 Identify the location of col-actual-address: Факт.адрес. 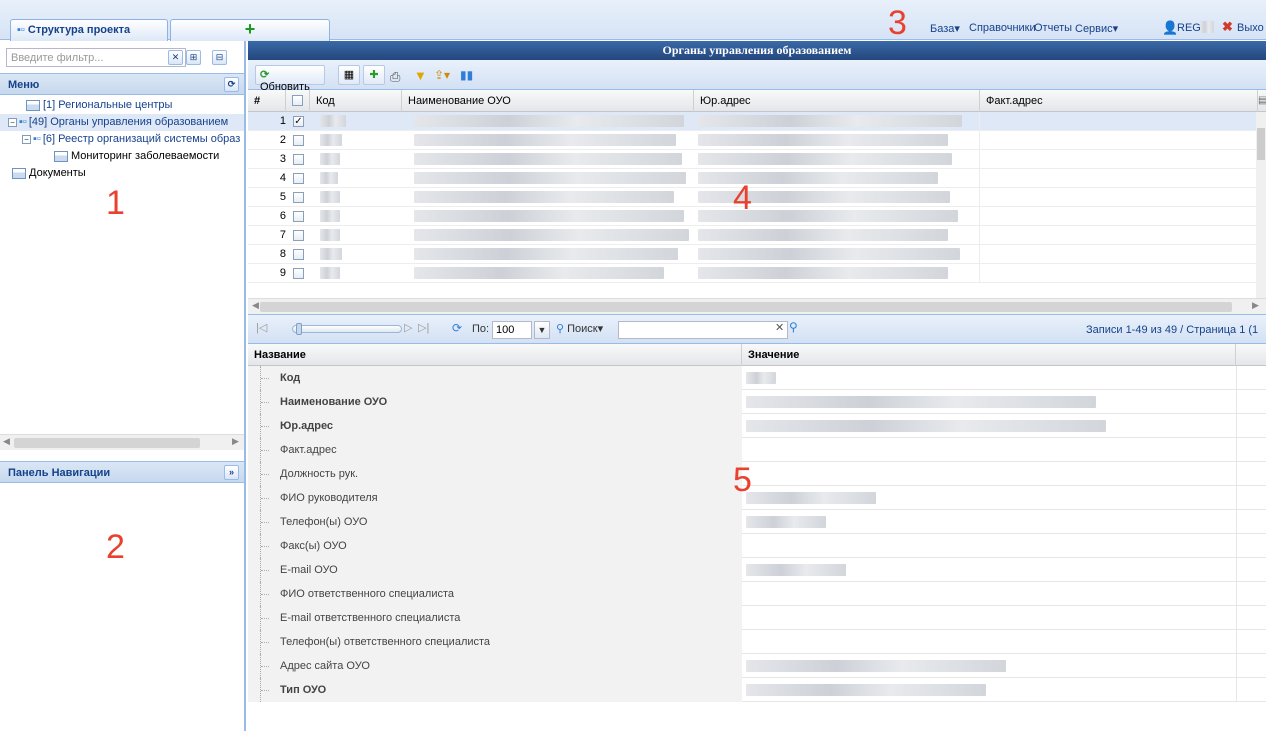
(1119, 101).